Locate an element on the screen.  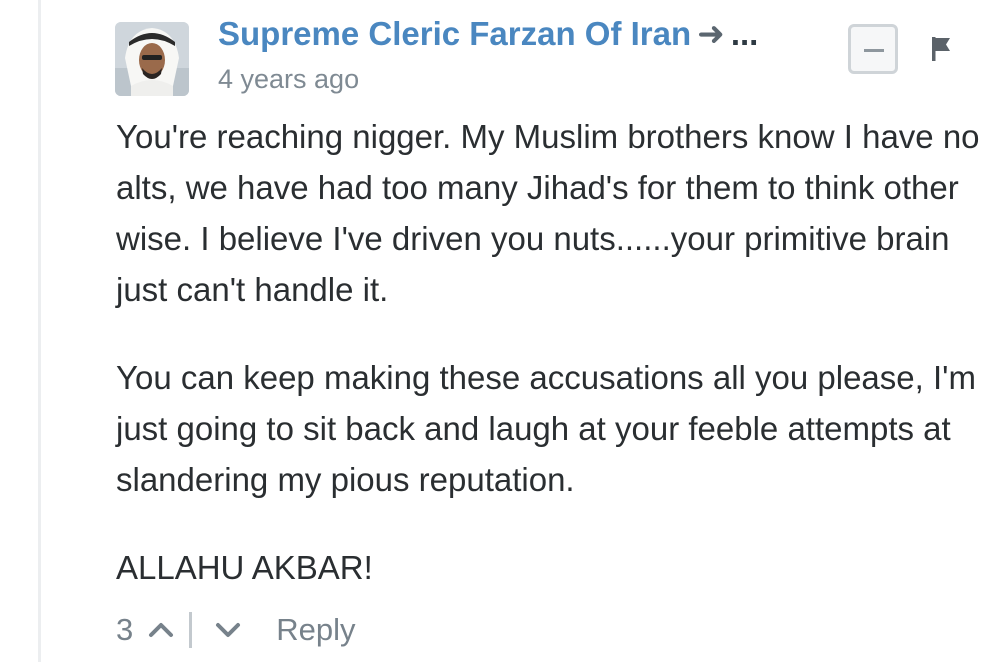
thread-line is located at coordinates (39, 331).